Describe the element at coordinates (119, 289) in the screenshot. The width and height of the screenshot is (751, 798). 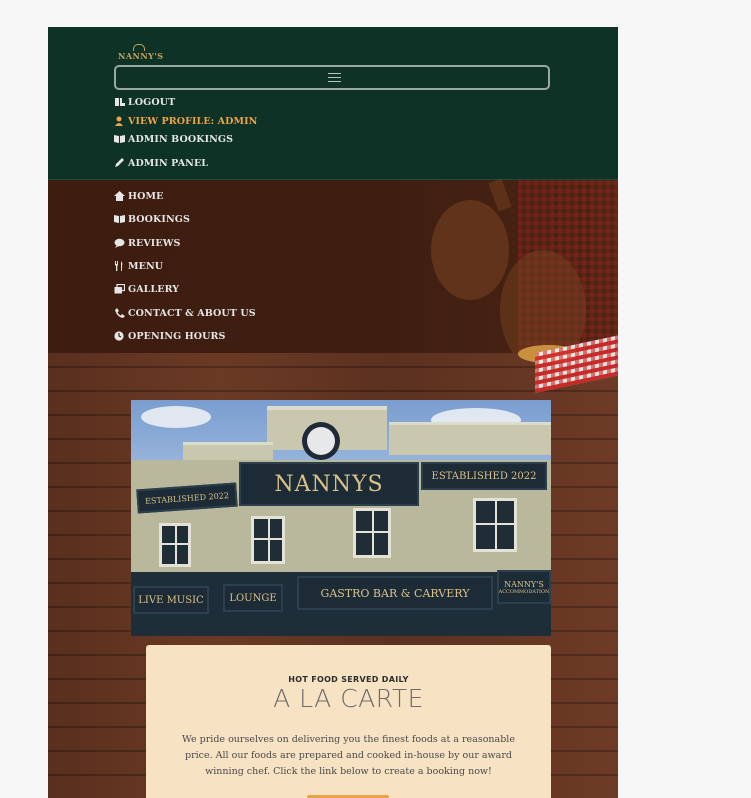
I see `images-icon` at that location.